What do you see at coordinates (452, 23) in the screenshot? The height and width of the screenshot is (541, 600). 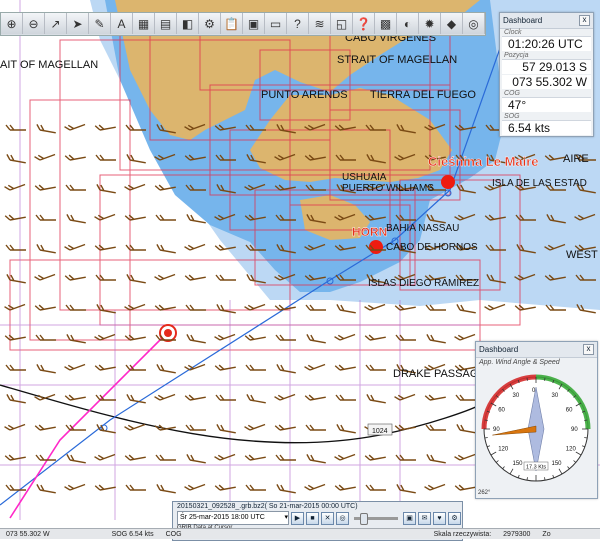 I see `dog-icon: ◆` at bounding box center [452, 23].